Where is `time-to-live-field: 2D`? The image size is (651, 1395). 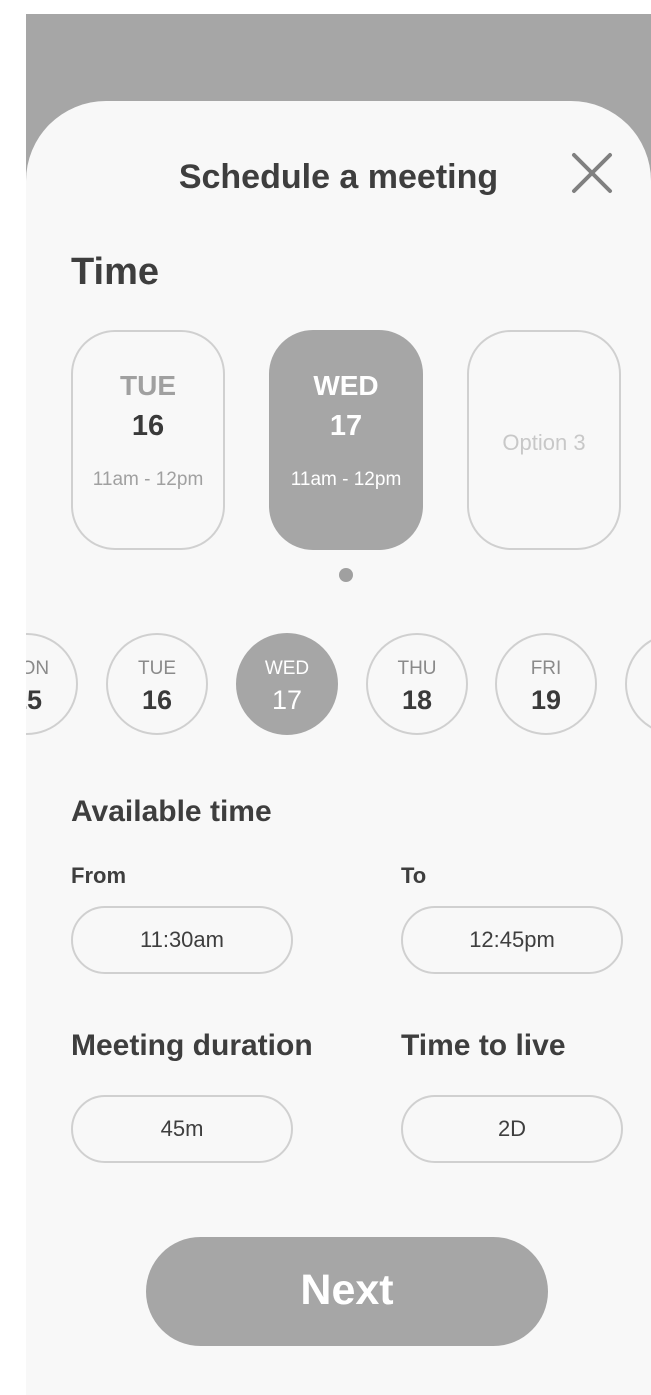
time-to-live-field: 2D is located at coordinates (512, 1129).